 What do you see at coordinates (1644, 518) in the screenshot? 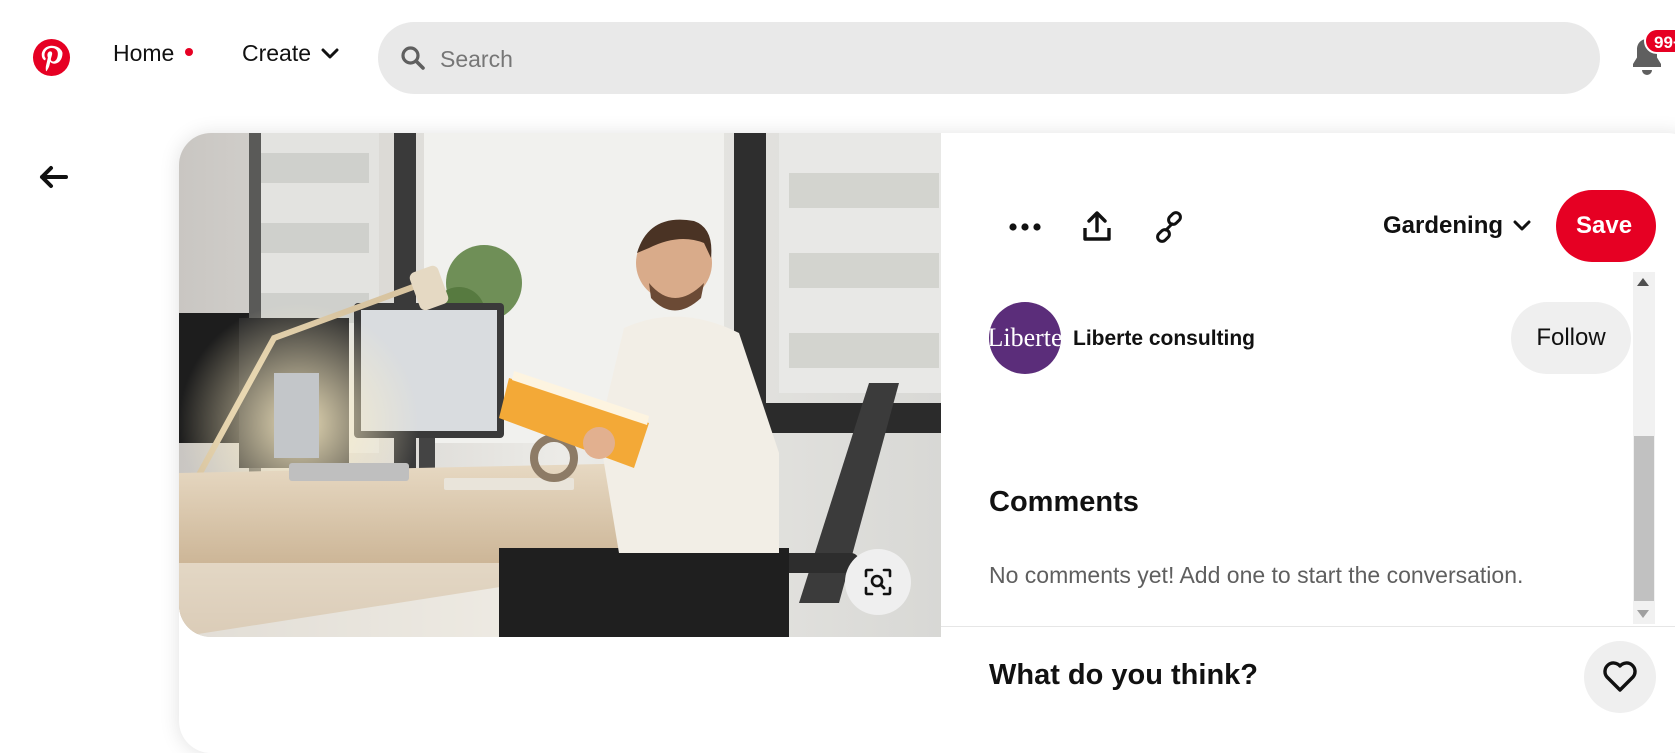
I see `scrollbar-thumb` at bounding box center [1644, 518].